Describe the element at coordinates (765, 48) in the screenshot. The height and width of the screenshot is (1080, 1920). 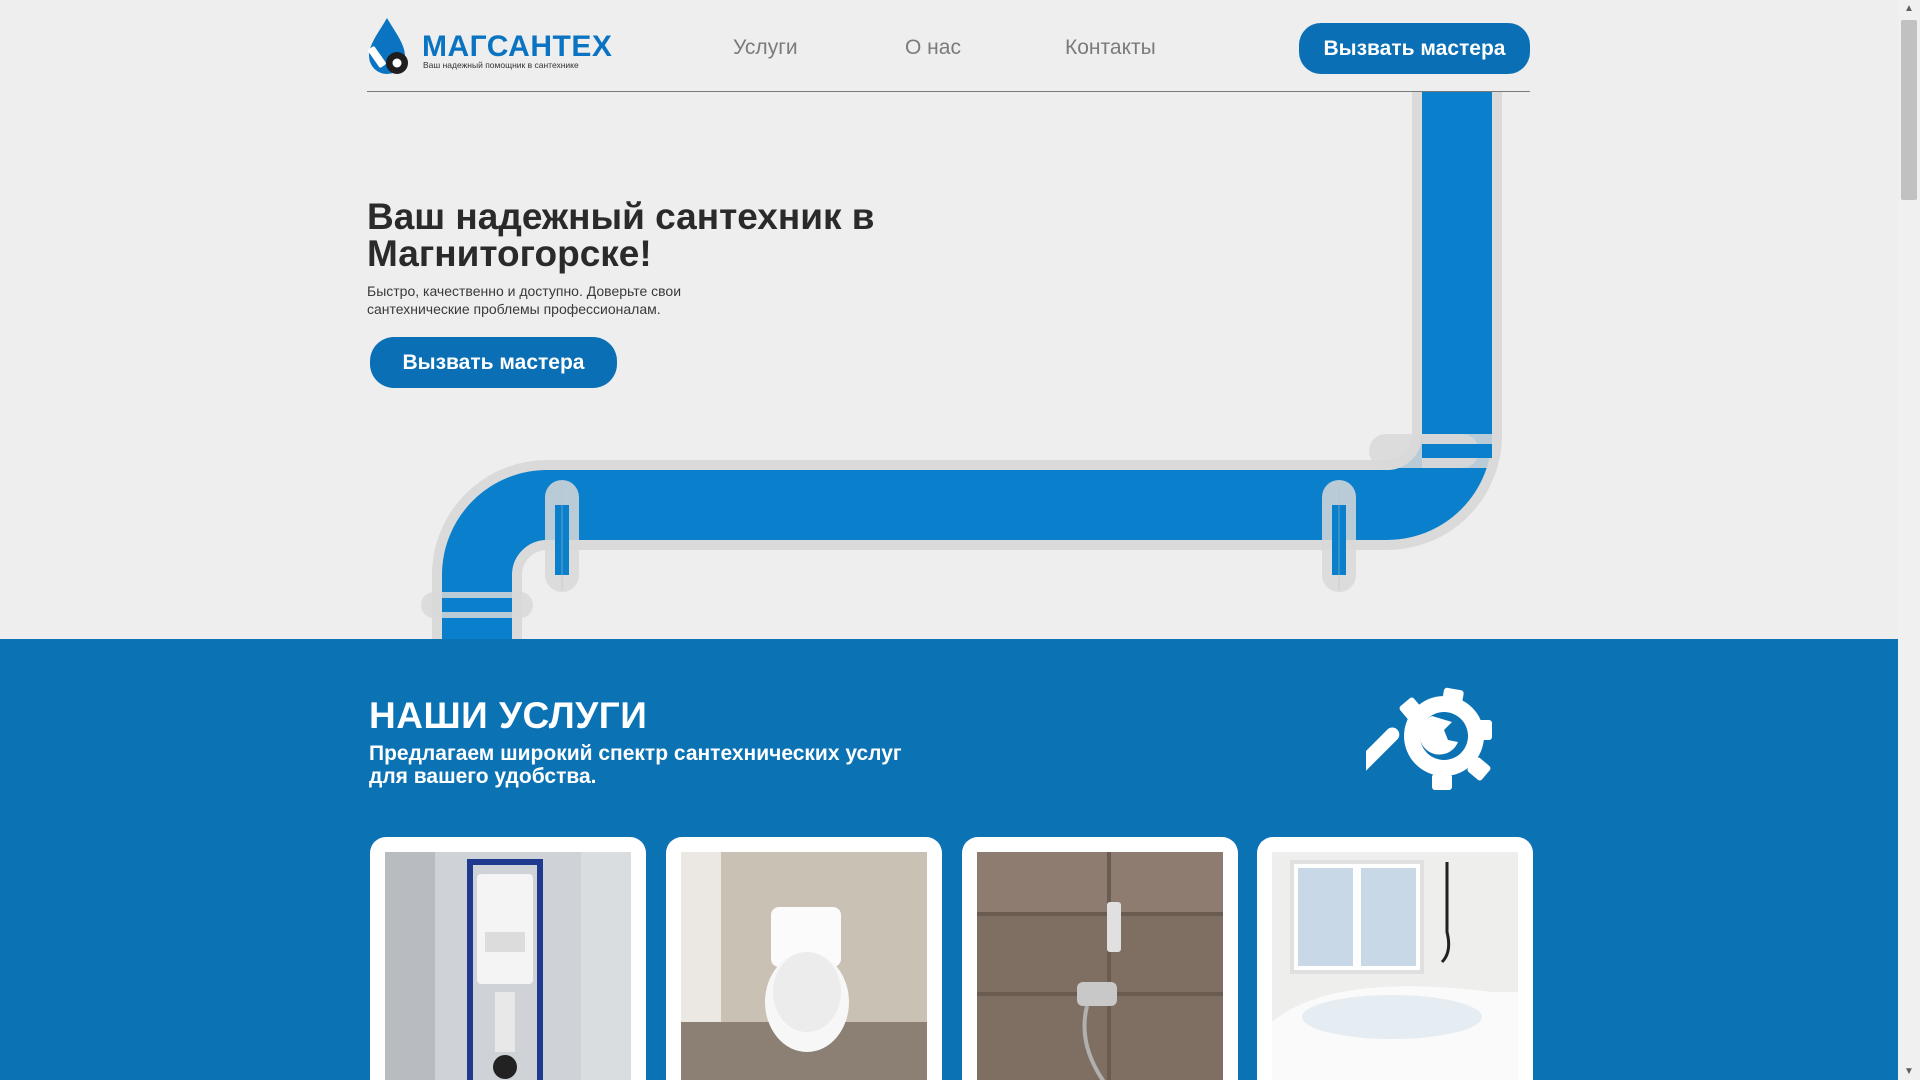
I see `nav-link-services: Услуги` at that location.